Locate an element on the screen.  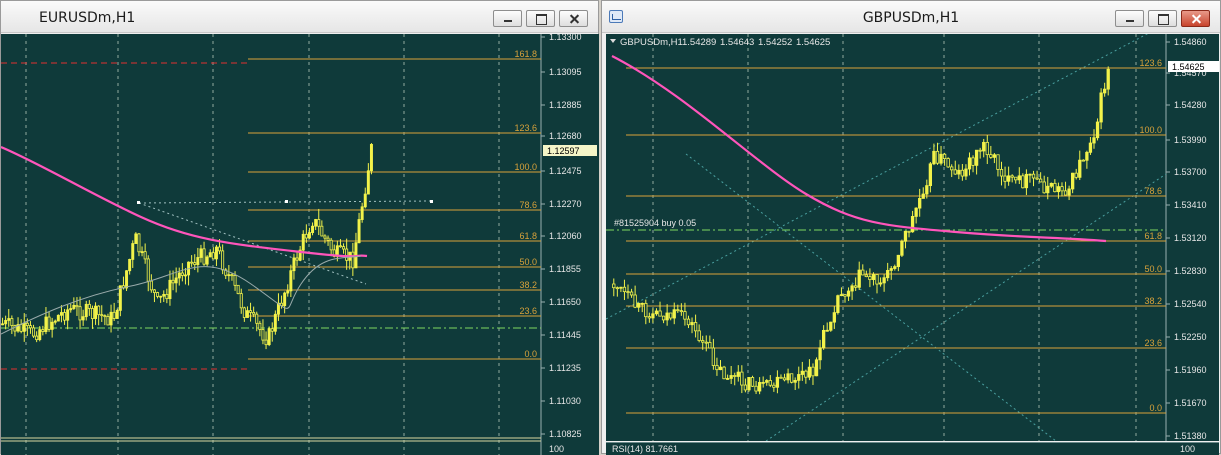
titlebar-gbpusd: GBPUSDm,H1 is located at coordinates (911, 17).